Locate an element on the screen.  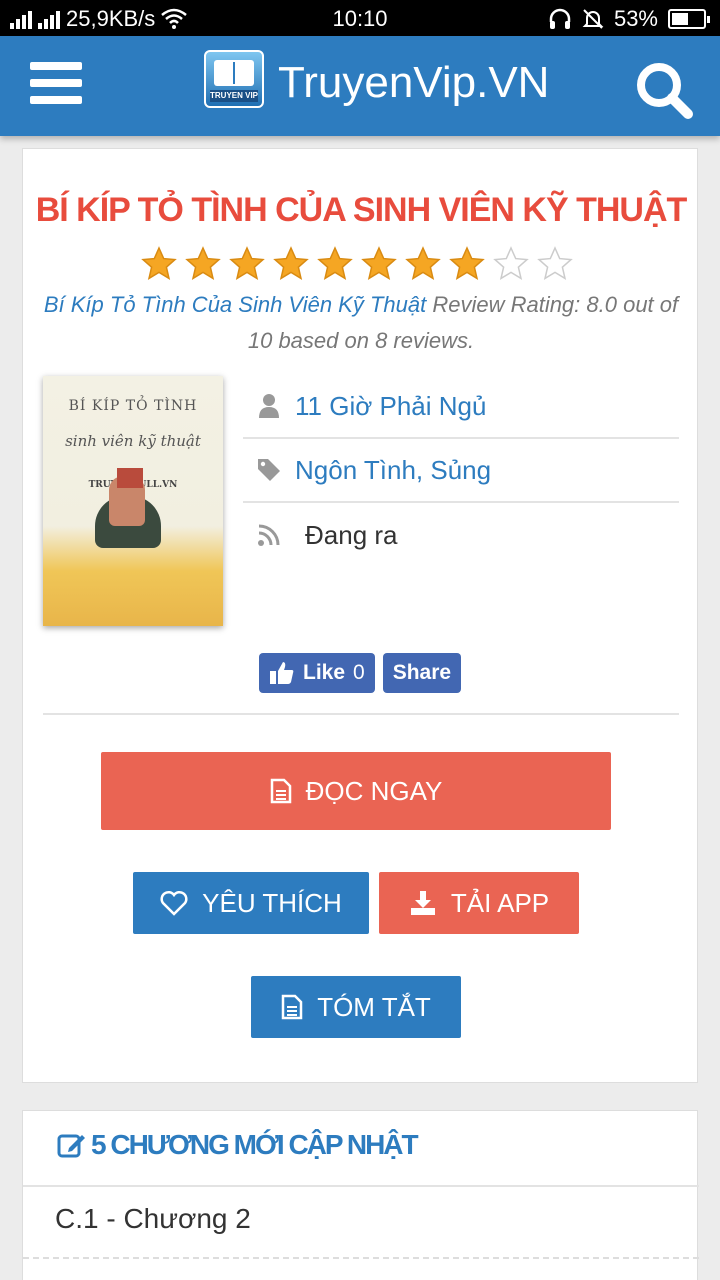
thumbs-up-icon is located at coordinates (282, 673).